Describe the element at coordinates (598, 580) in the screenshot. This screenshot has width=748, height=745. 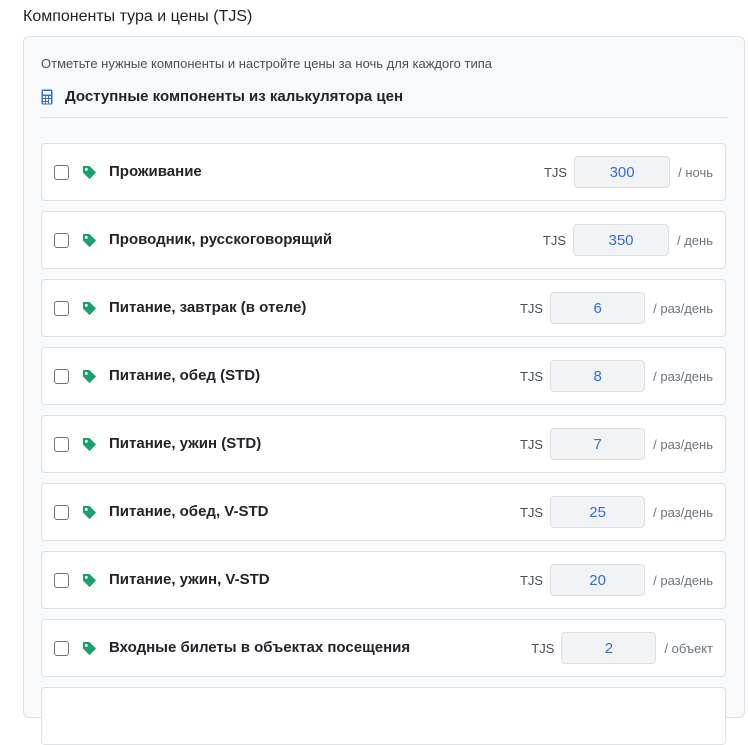
I see `price-input: 20` at that location.